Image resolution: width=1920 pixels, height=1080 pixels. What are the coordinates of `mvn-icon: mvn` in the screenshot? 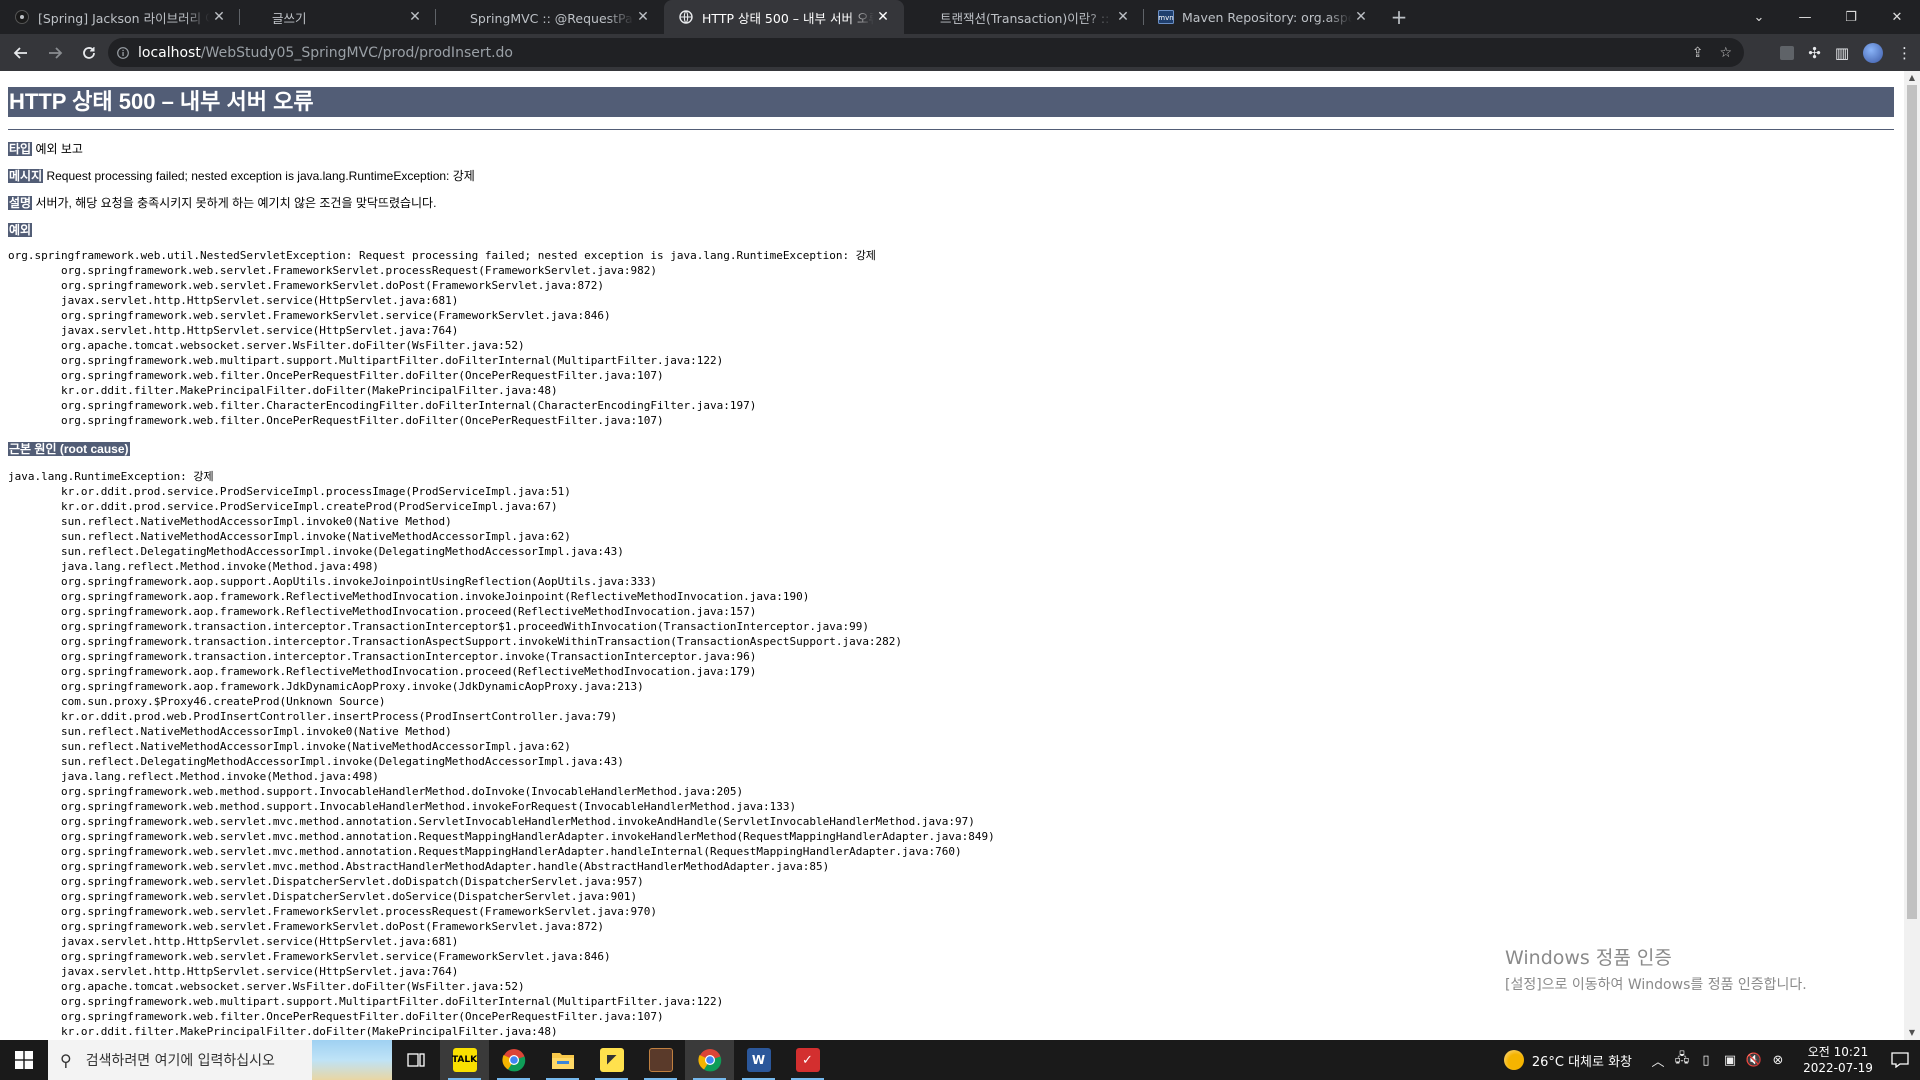 It's located at (1166, 17).